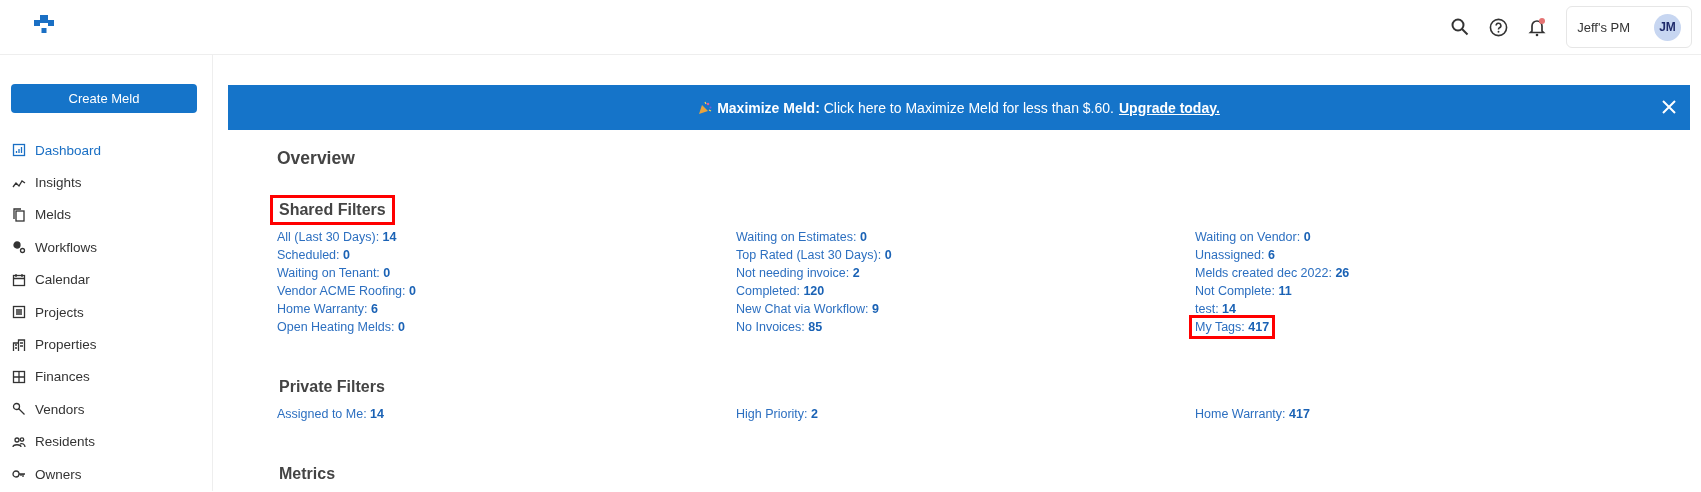  I want to click on sidebar-item: Properties, so click(103, 344).